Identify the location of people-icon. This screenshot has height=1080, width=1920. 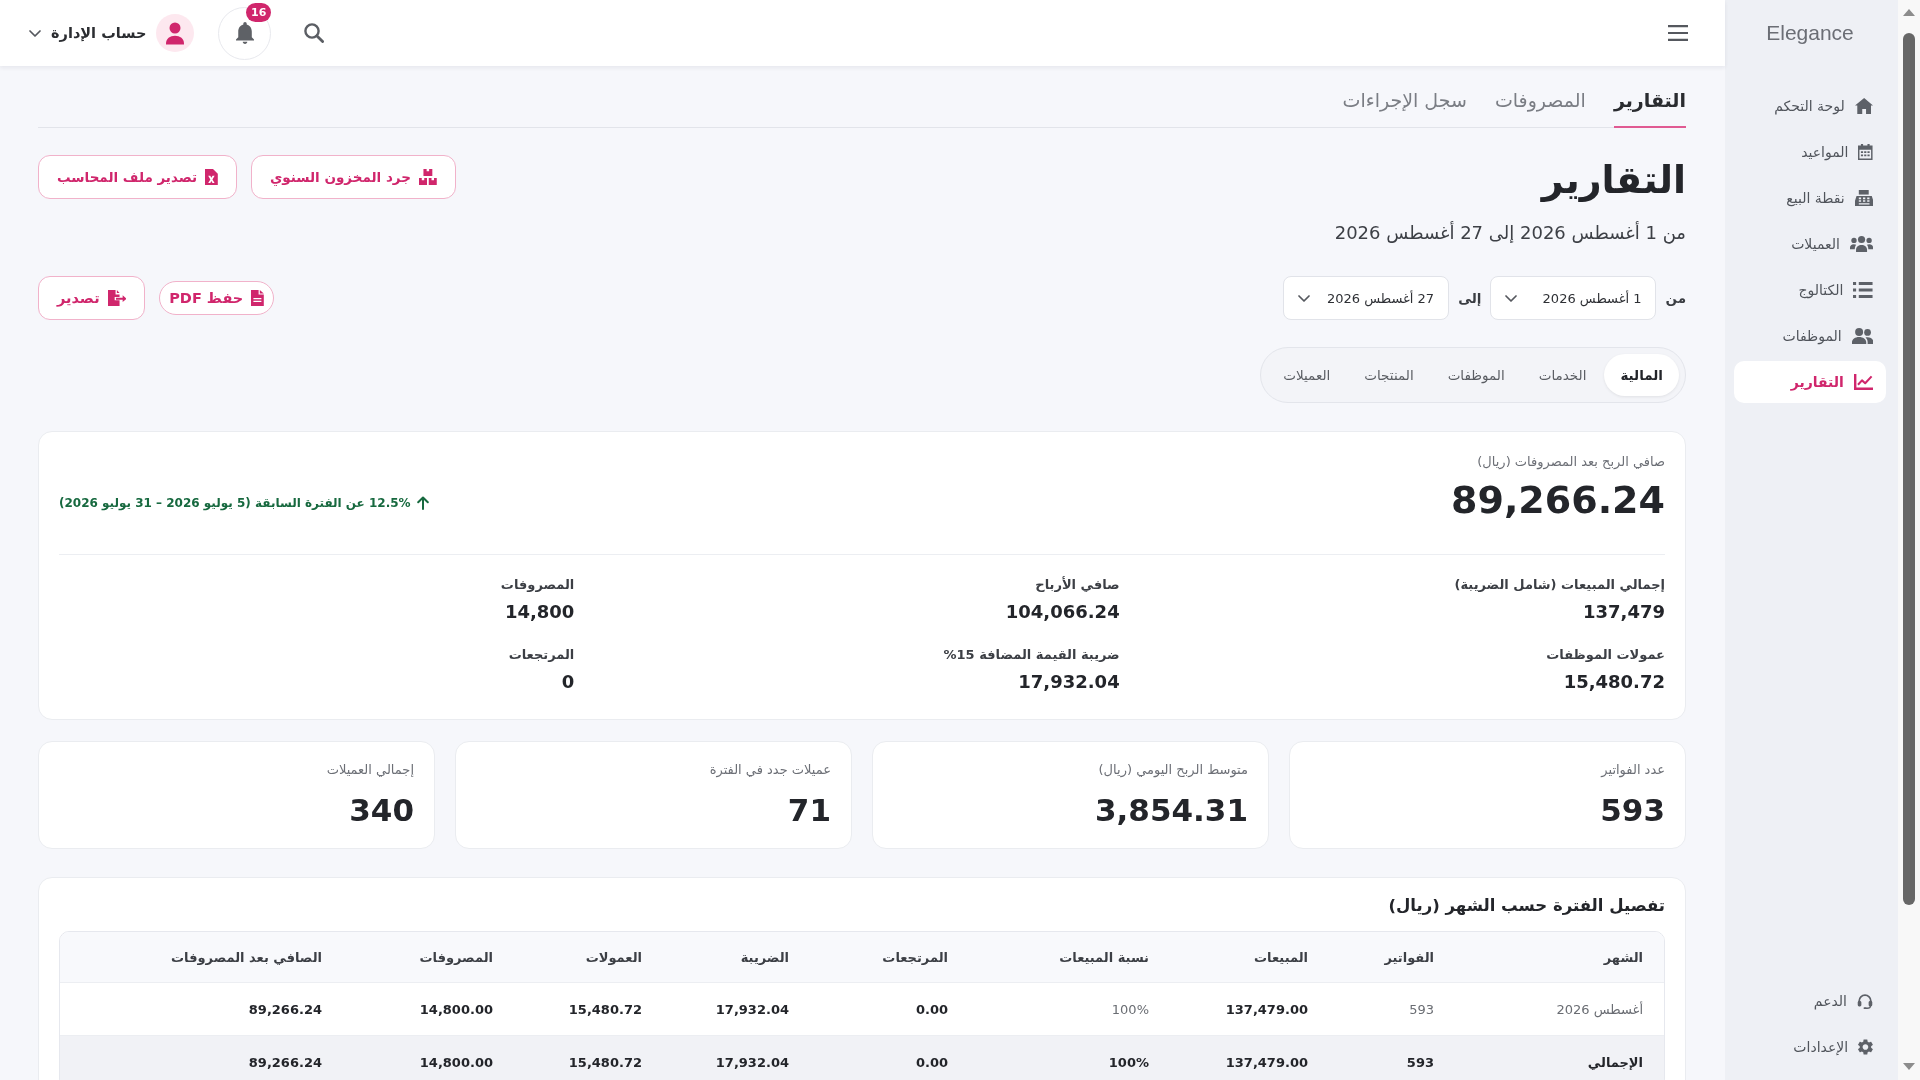
(1862, 336).